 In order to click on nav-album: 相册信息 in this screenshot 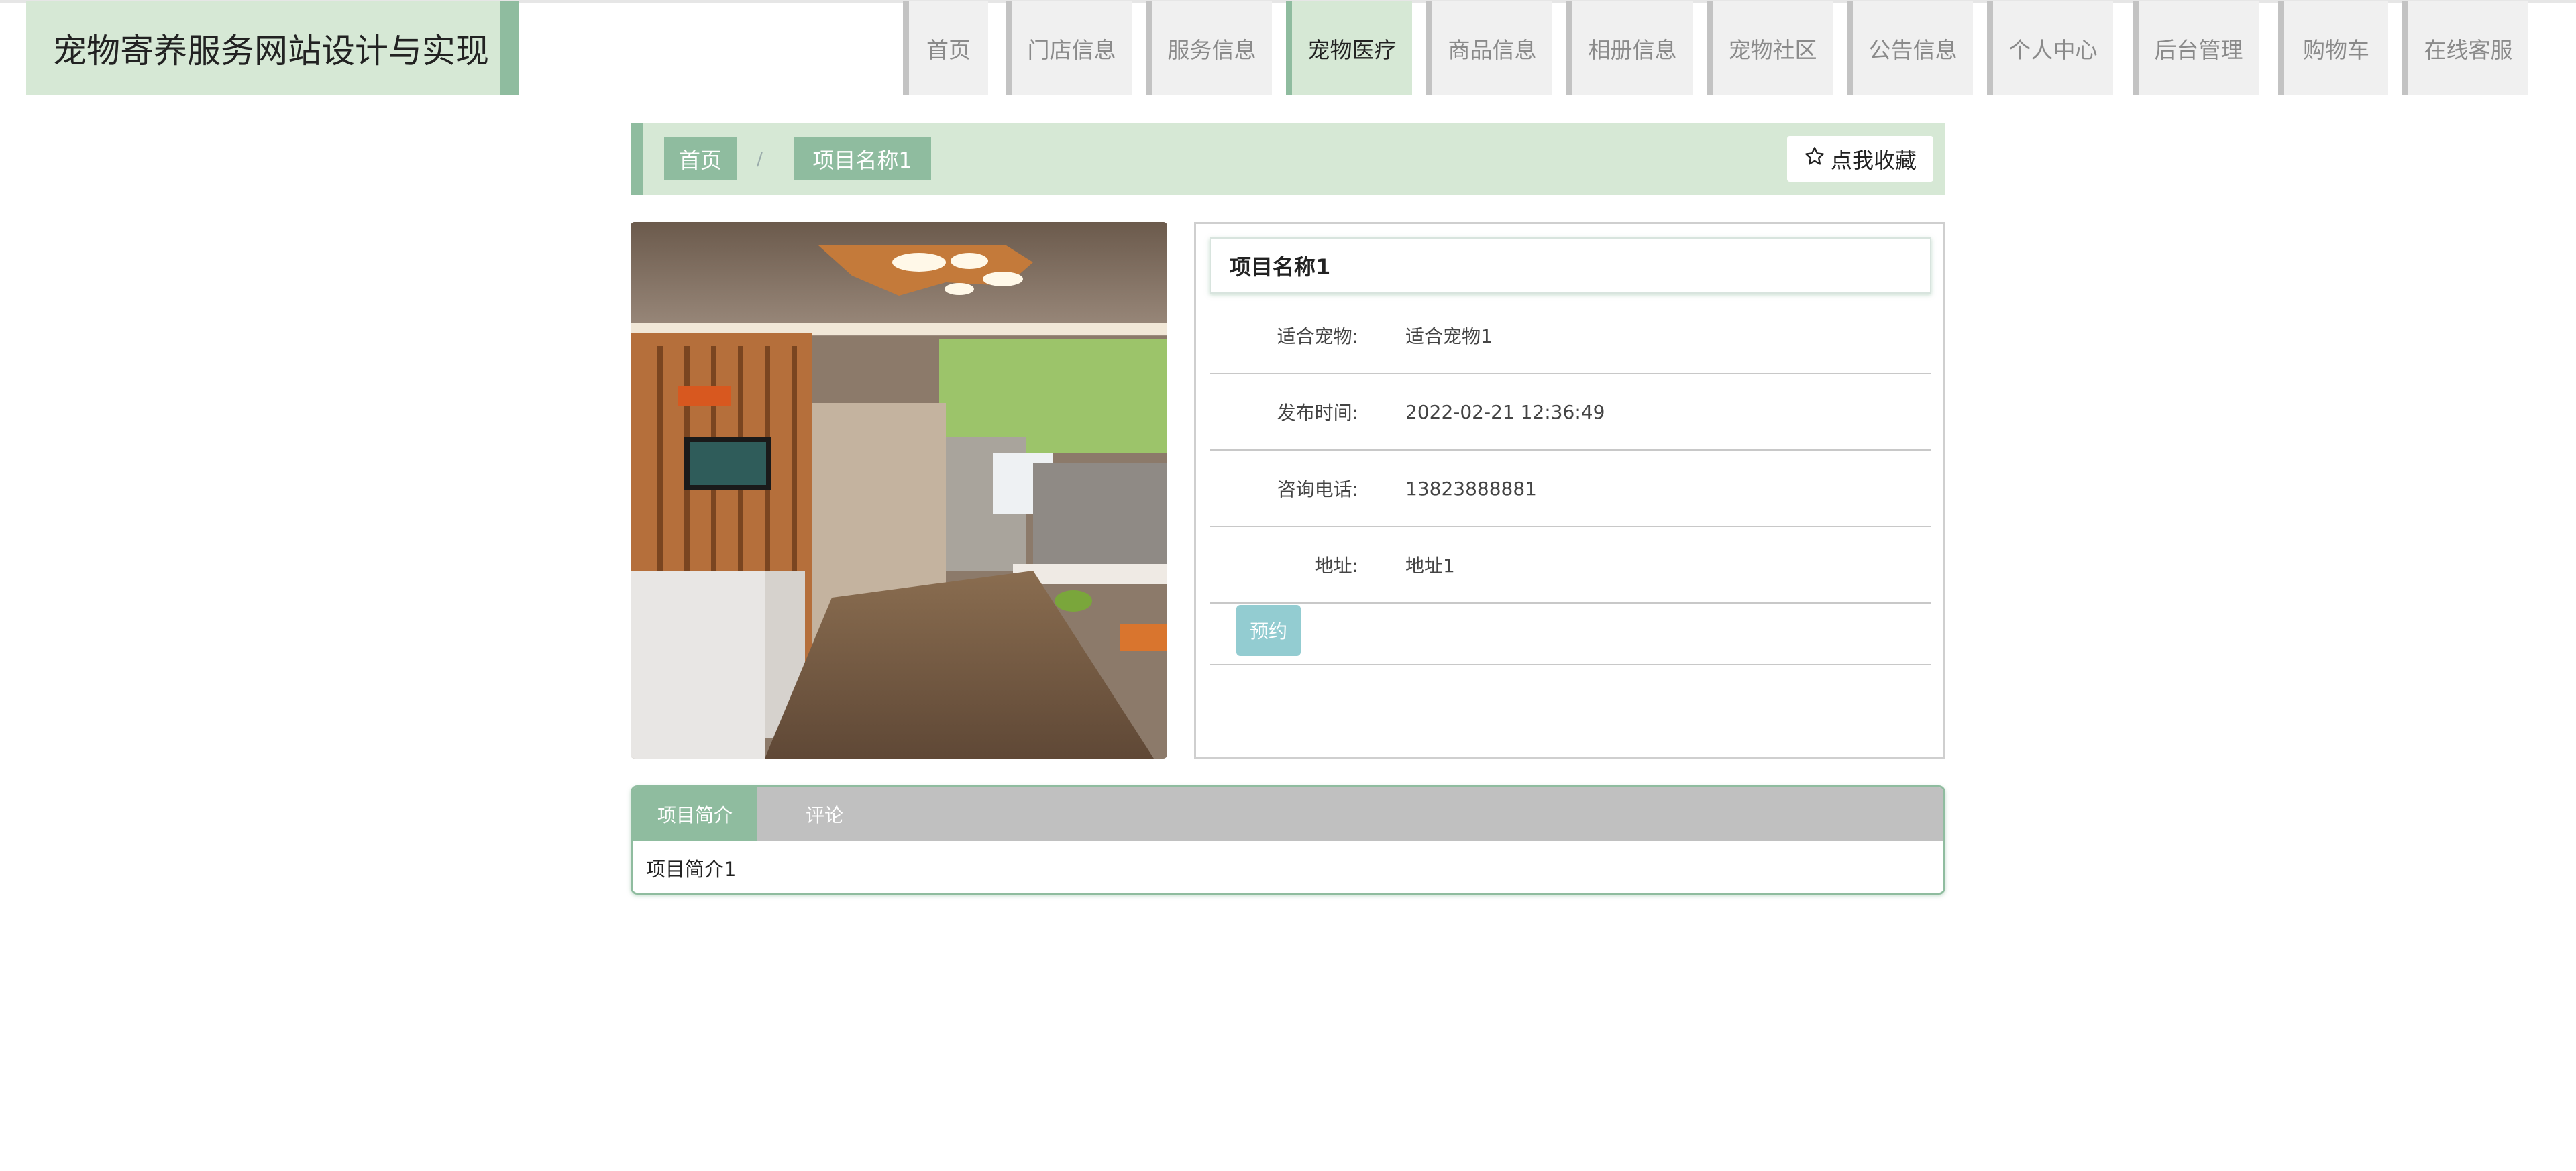, I will do `click(1629, 48)`.